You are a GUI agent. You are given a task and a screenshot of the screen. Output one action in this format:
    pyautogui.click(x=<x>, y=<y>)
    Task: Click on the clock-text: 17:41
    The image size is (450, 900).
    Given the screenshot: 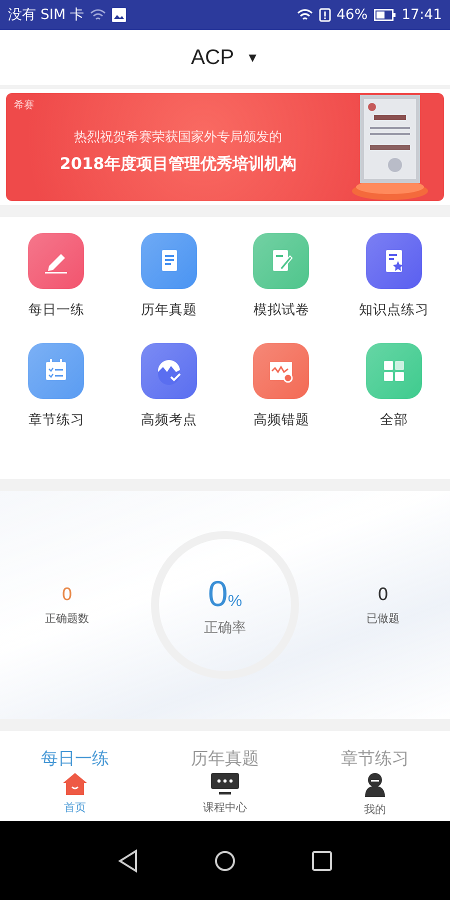 What is the action you would take?
    pyautogui.click(x=422, y=15)
    